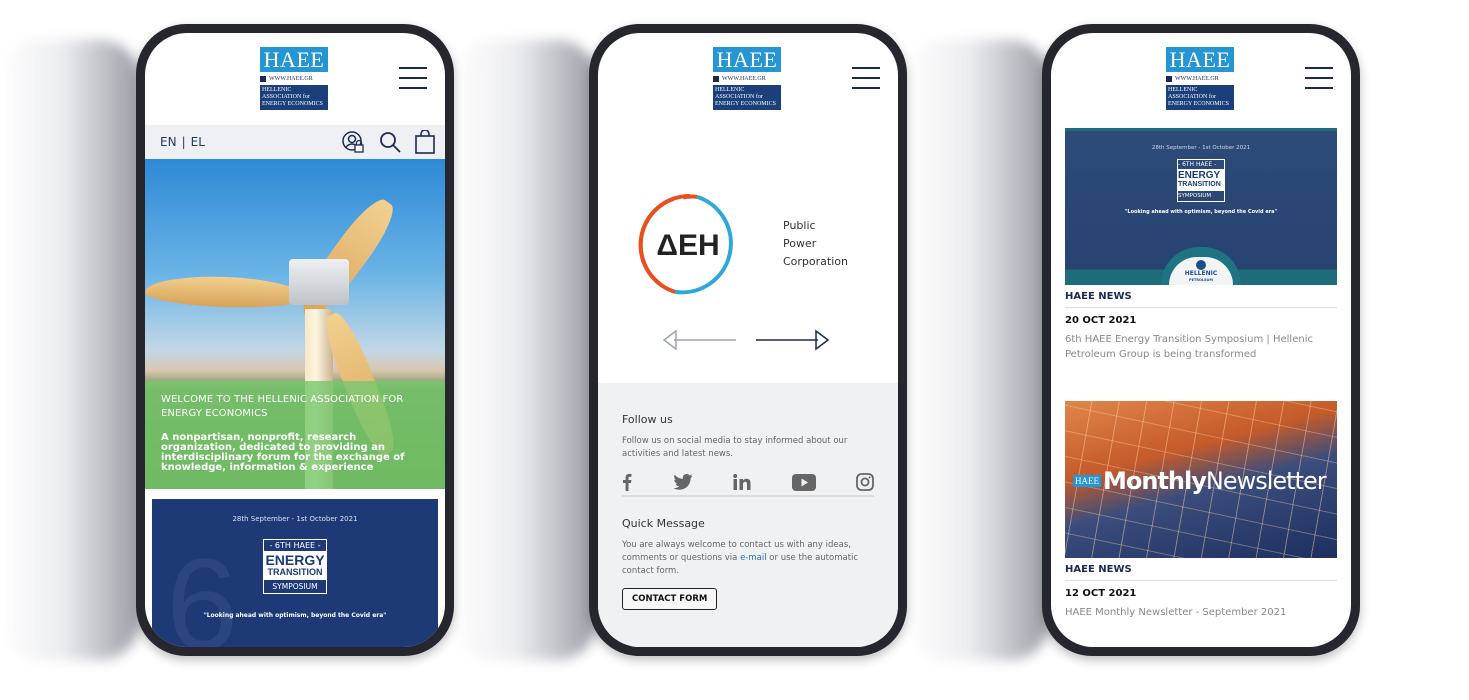 The height and width of the screenshot is (700, 1469). I want to click on email-link: e-mail, so click(753, 558).